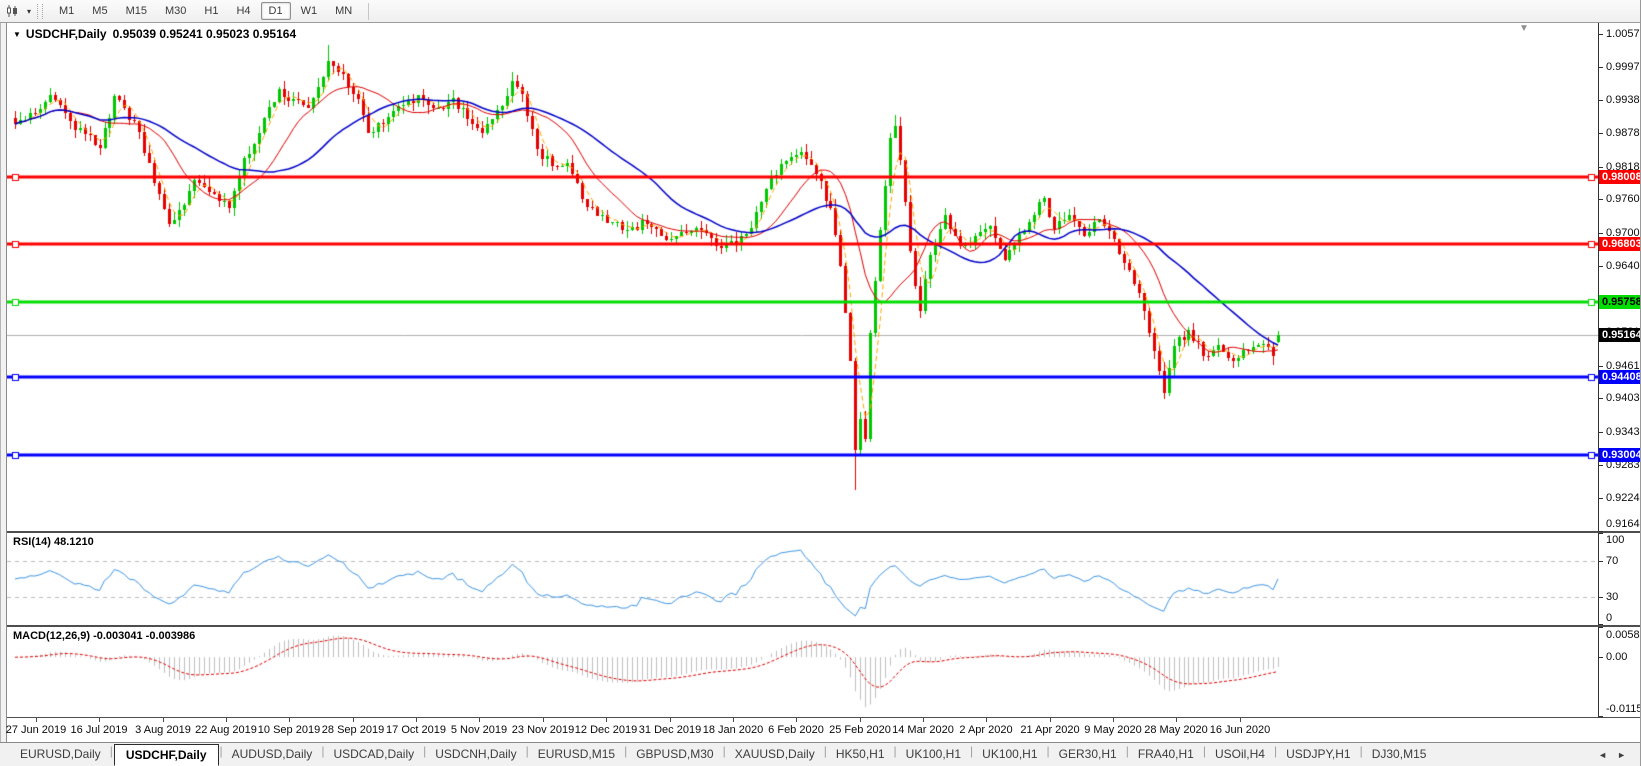  What do you see at coordinates (1166, 755) in the screenshot?
I see `tab-fra40-h1: FRA40,H1` at bounding box center [1166, 755].